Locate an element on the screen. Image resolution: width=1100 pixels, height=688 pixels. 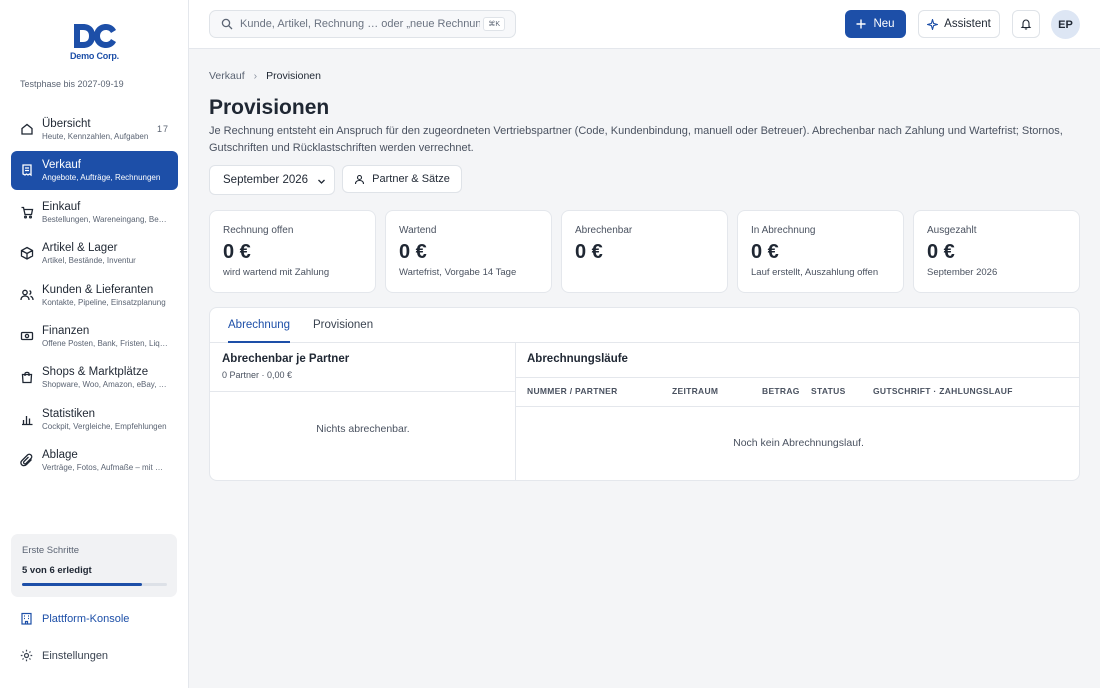
search-icon is located at coordinates (227, 24).